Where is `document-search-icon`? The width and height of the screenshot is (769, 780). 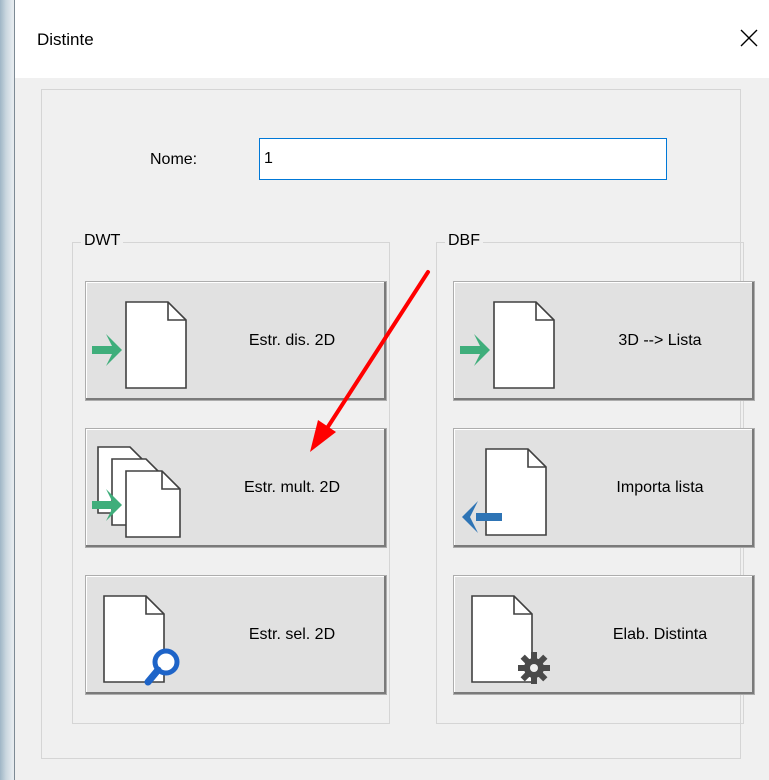
document-search-icon is located at coordinates (141, 640).